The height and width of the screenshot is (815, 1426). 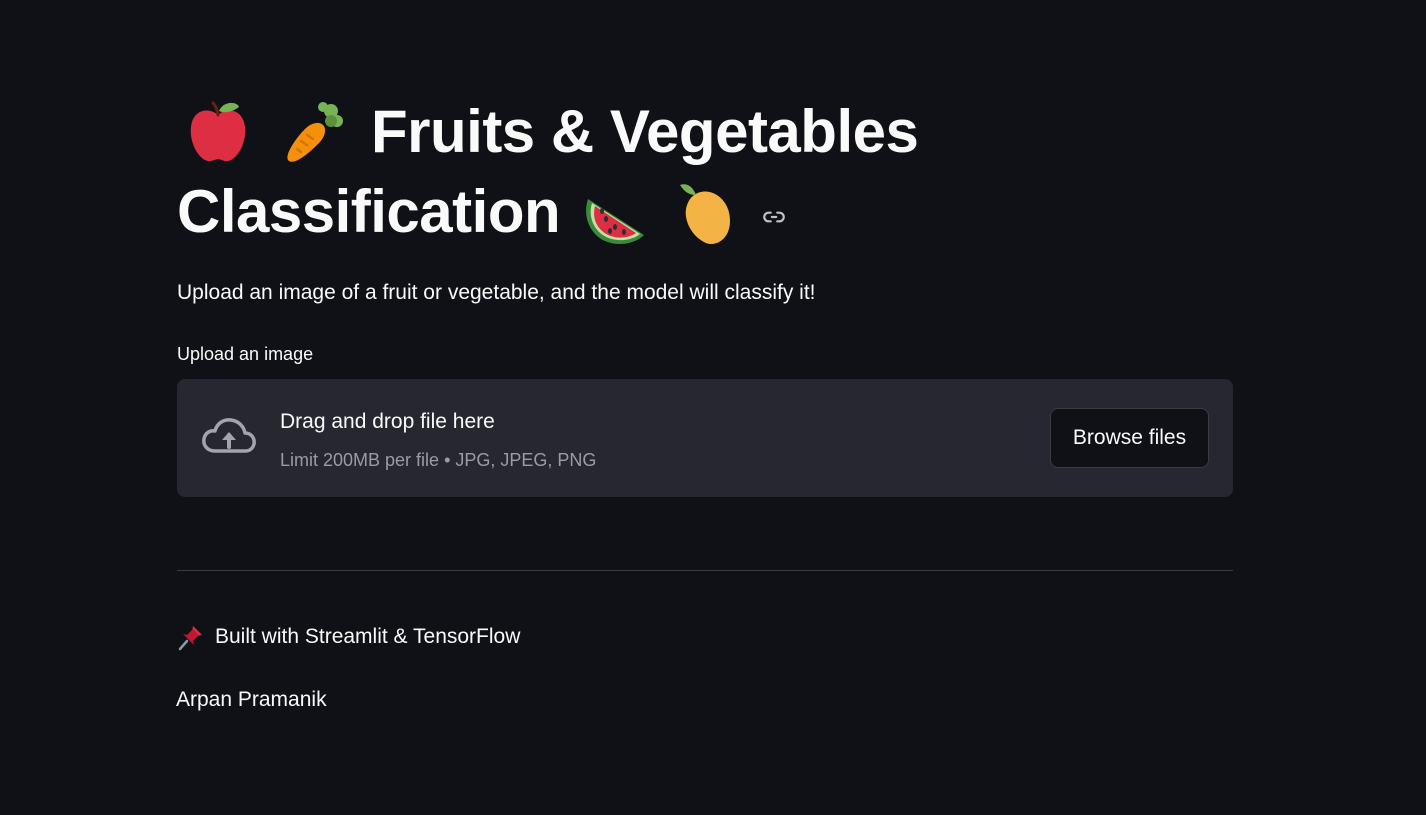 I want to click on carrot-icon, so click(x=310, y=132).